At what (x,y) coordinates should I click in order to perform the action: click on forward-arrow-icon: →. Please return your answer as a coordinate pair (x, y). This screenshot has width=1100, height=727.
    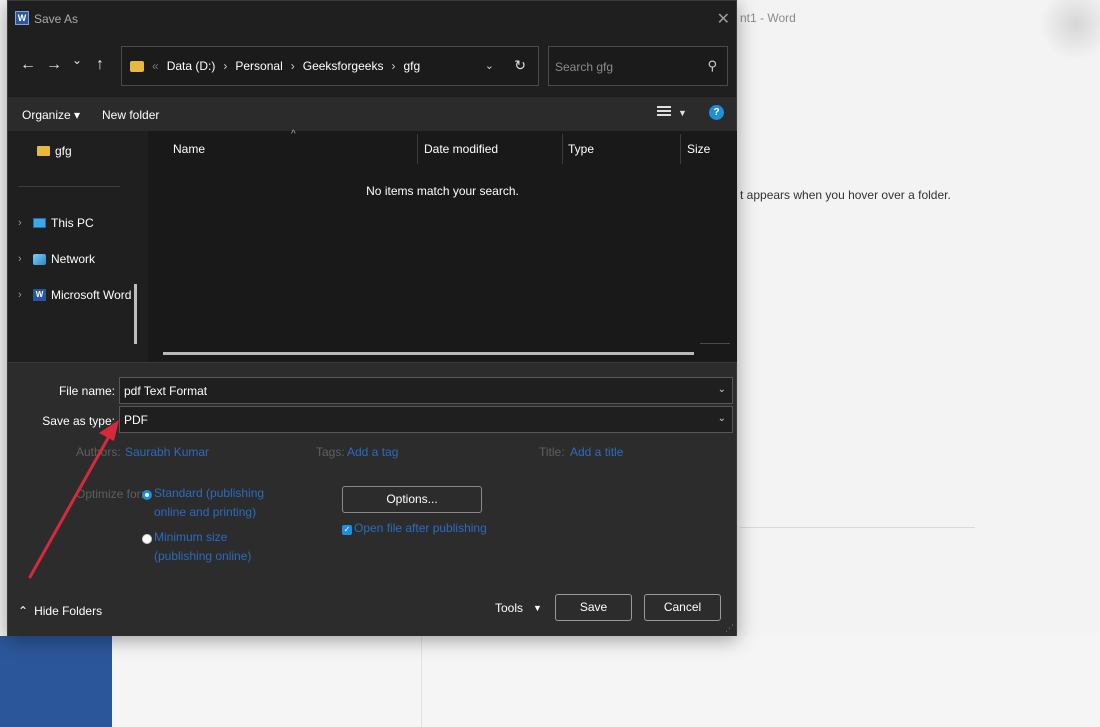
    Looking at the image, I should click on (54, 65).